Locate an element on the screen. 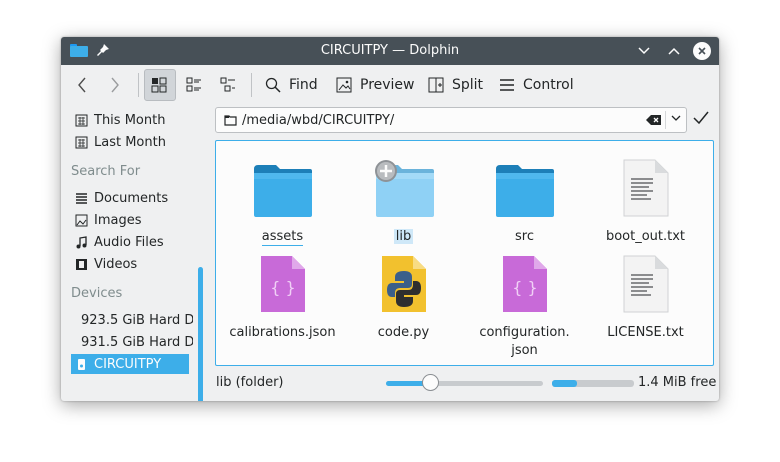 The height and width of the screenshot is (462, 780). window-title: CIRCUITPY — Dolphin is located at coordinates (390, 50).